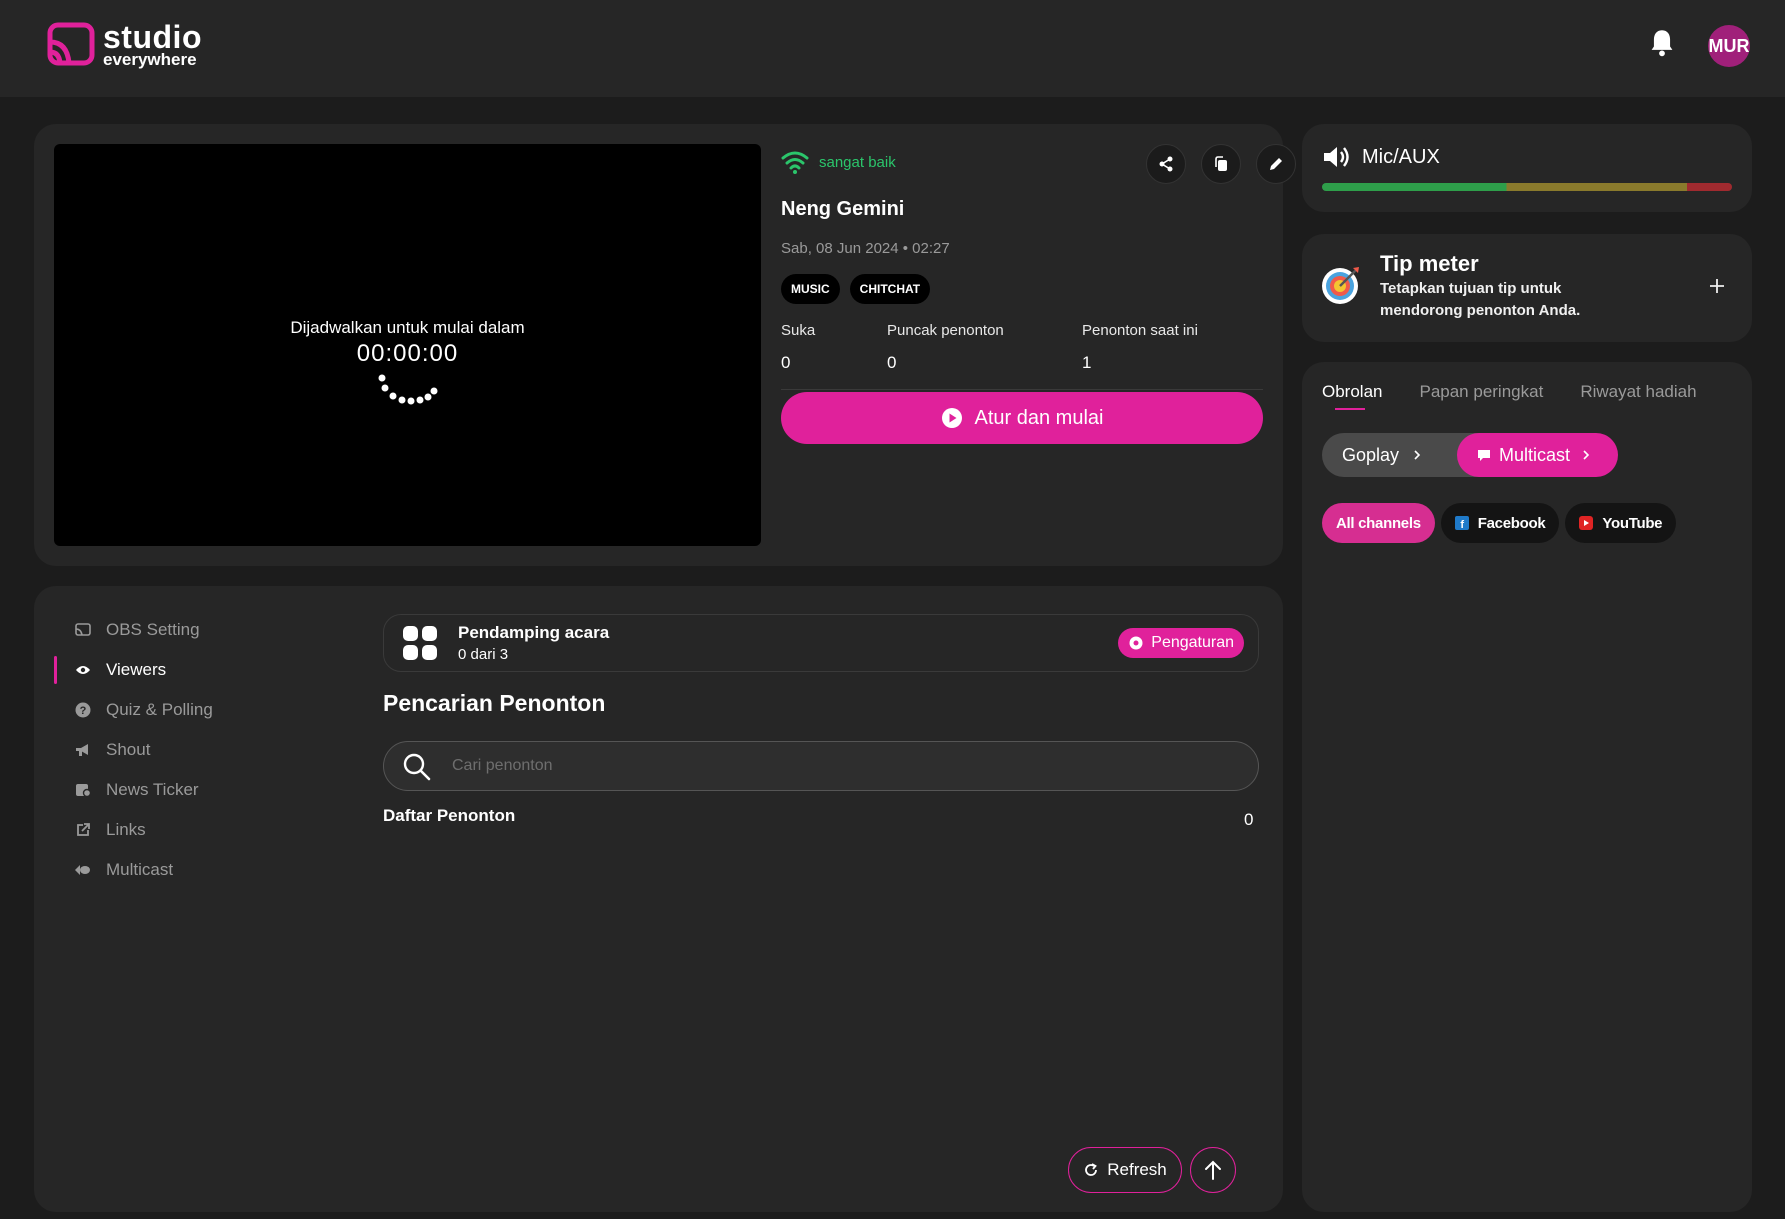 The image size is (1785, 1219). Describe the element at coordinates (1729, 46) in the screenshot. I see `user-avatar: MUR` at that location.